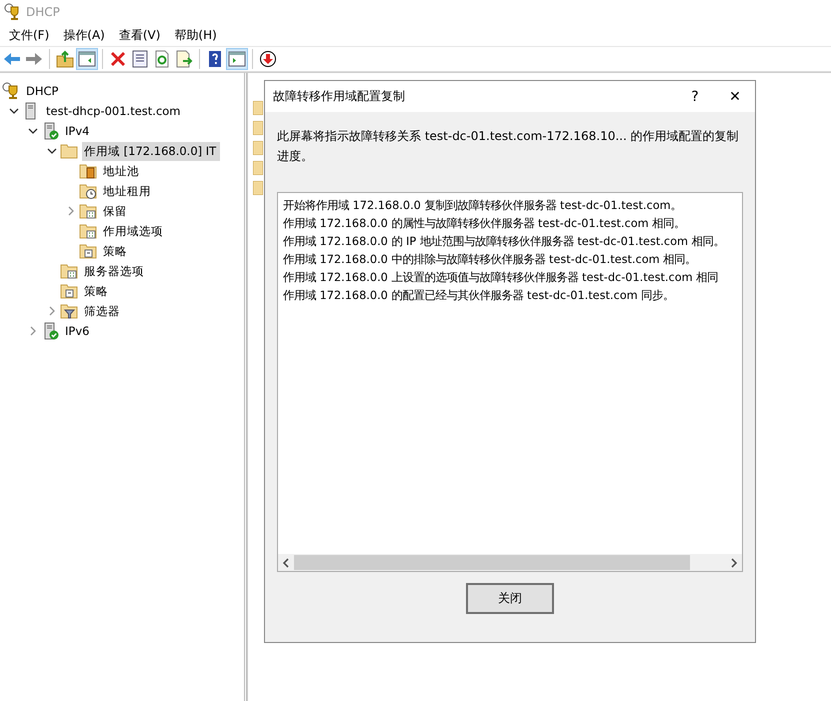 The image size is (831, 701). What do you see at coordinates (115, 271) in the screenshot?
I see `tree-item: 服务器选项` at bounding box center [115, 271].